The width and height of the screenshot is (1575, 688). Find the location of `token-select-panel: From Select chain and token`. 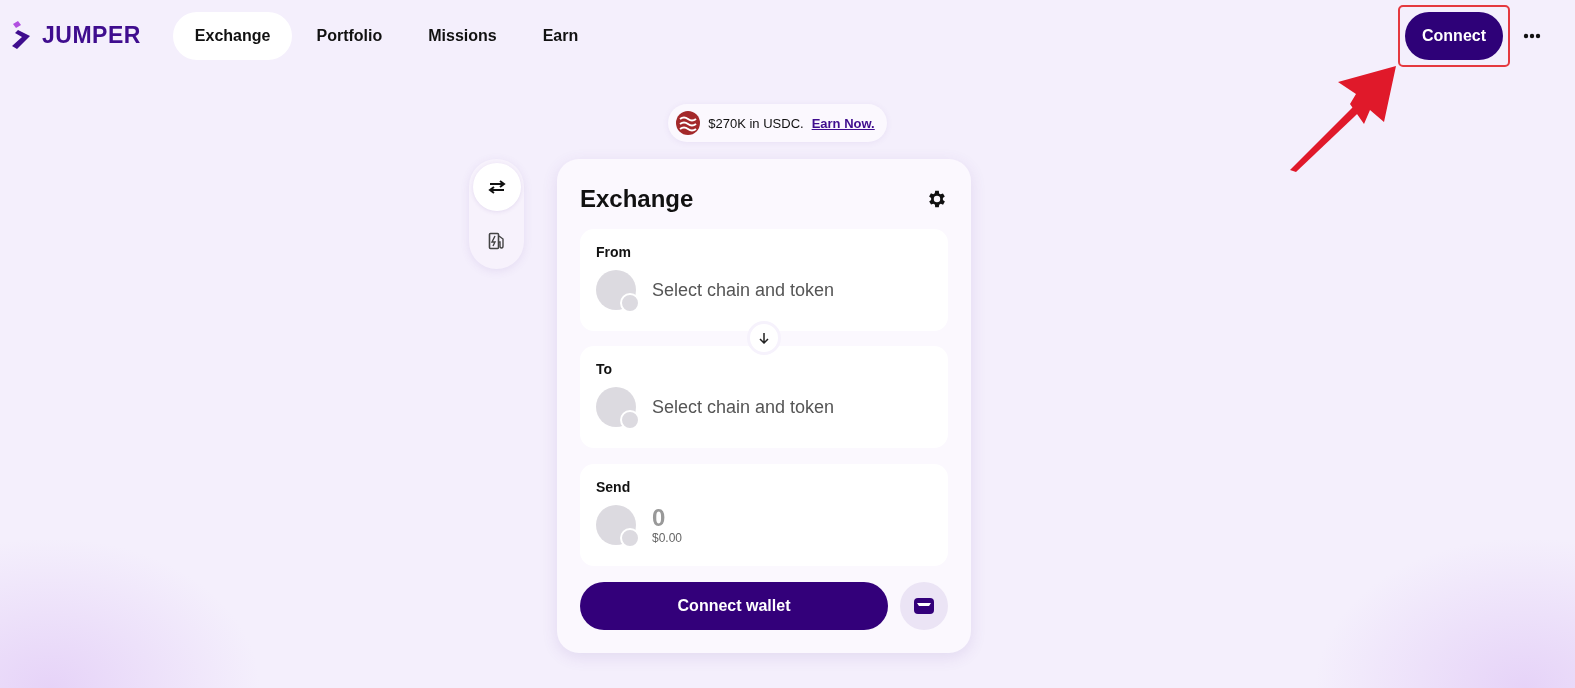

token-select-panel: From Select chain and token is located at coordinates (764, 280).